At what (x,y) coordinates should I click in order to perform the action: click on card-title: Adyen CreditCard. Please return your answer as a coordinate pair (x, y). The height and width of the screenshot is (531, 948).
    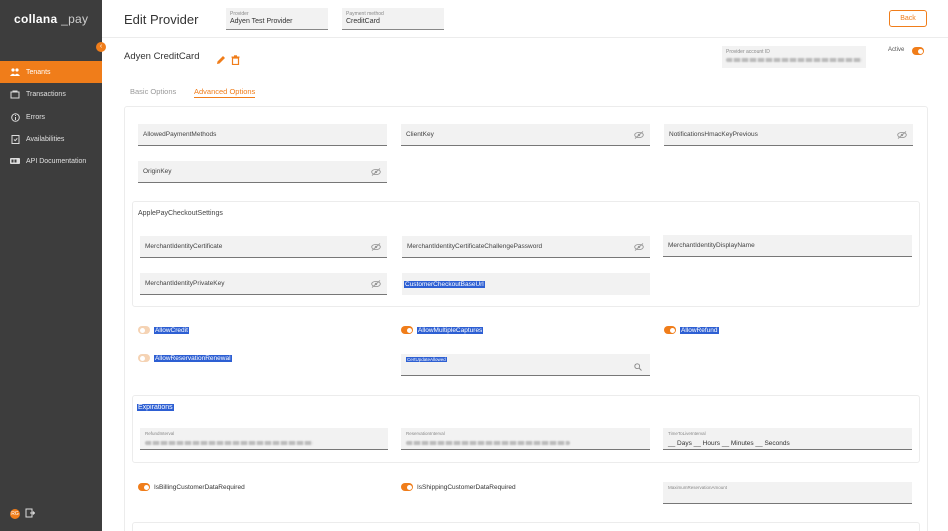
    Looking at the image, I should click on (162, 56).